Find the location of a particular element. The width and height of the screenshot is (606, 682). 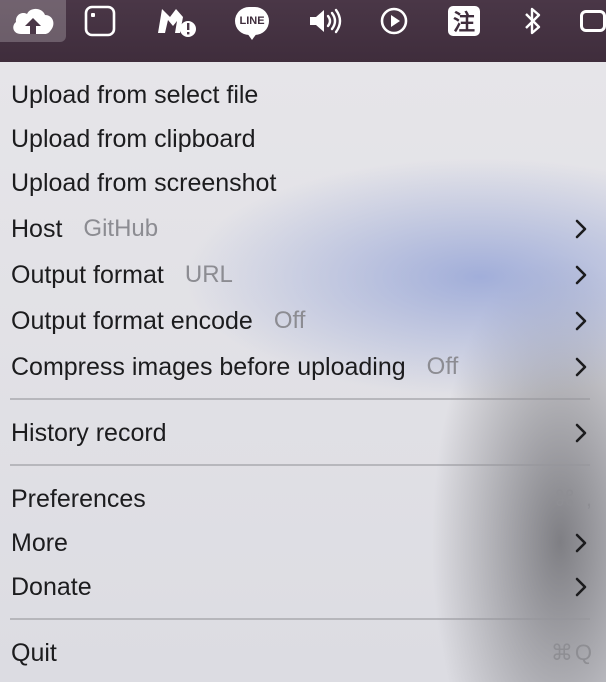

bluetooth-icon is located at coordinates (533, 21).